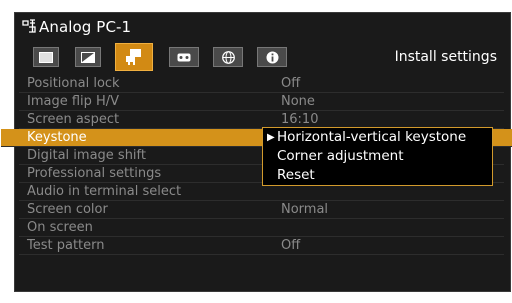  Describe the element at coordinates (372, 137) in the screenshot. I see `submenu-item-label: Horizontal-vertical keystone` at that location.